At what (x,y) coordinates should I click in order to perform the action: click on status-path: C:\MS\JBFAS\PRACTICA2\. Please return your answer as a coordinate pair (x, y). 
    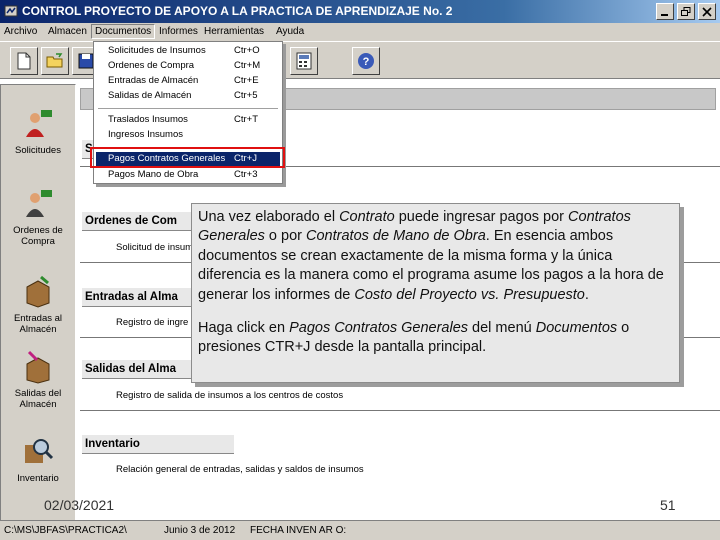
    Looking at the image, I should click on (65, 530).